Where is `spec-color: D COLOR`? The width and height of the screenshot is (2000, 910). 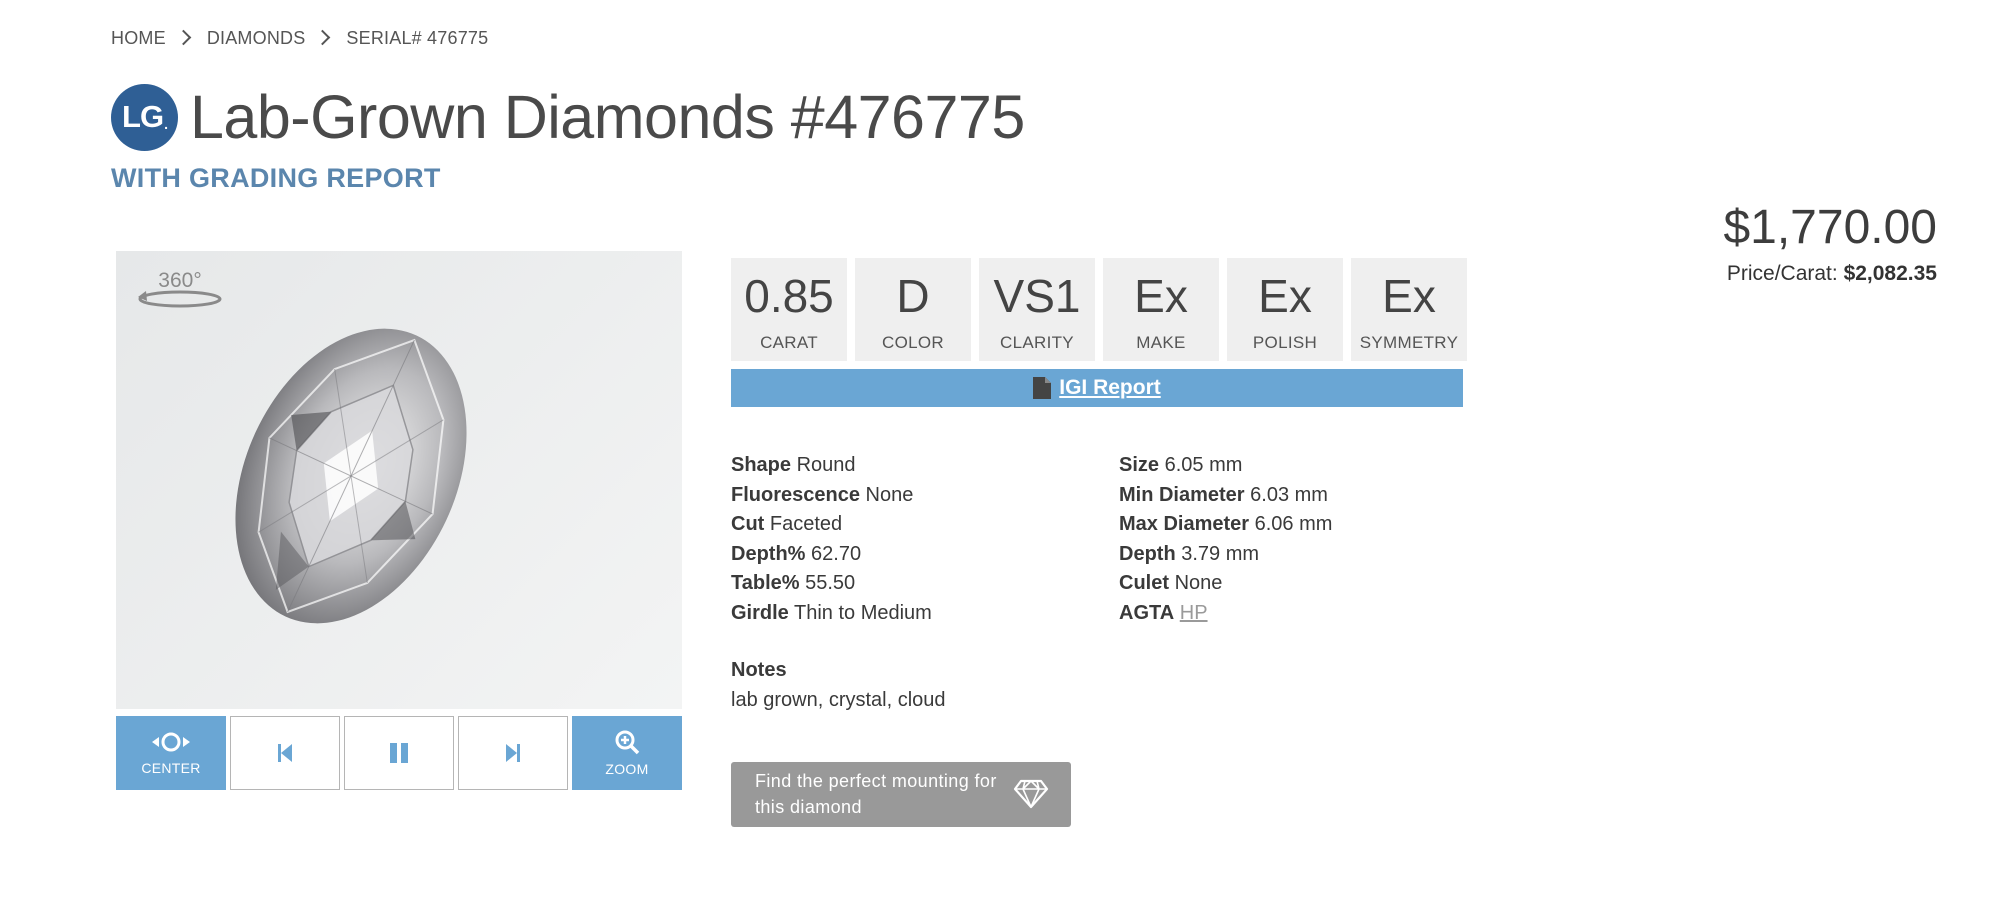
spec-color: D COLOR is located at coordinates (913, 309).